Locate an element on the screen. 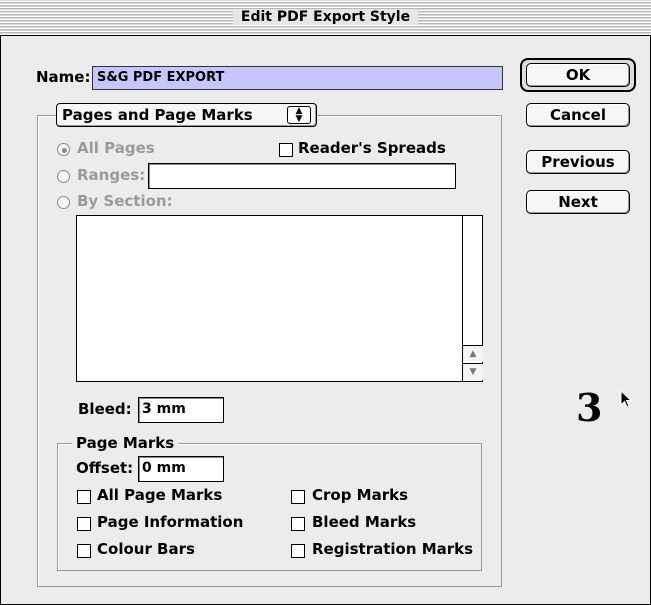 The height and width of the screenshot is (605, 651). bleed-marks-label: Bleed Marks is located at coordinates (364, 522).